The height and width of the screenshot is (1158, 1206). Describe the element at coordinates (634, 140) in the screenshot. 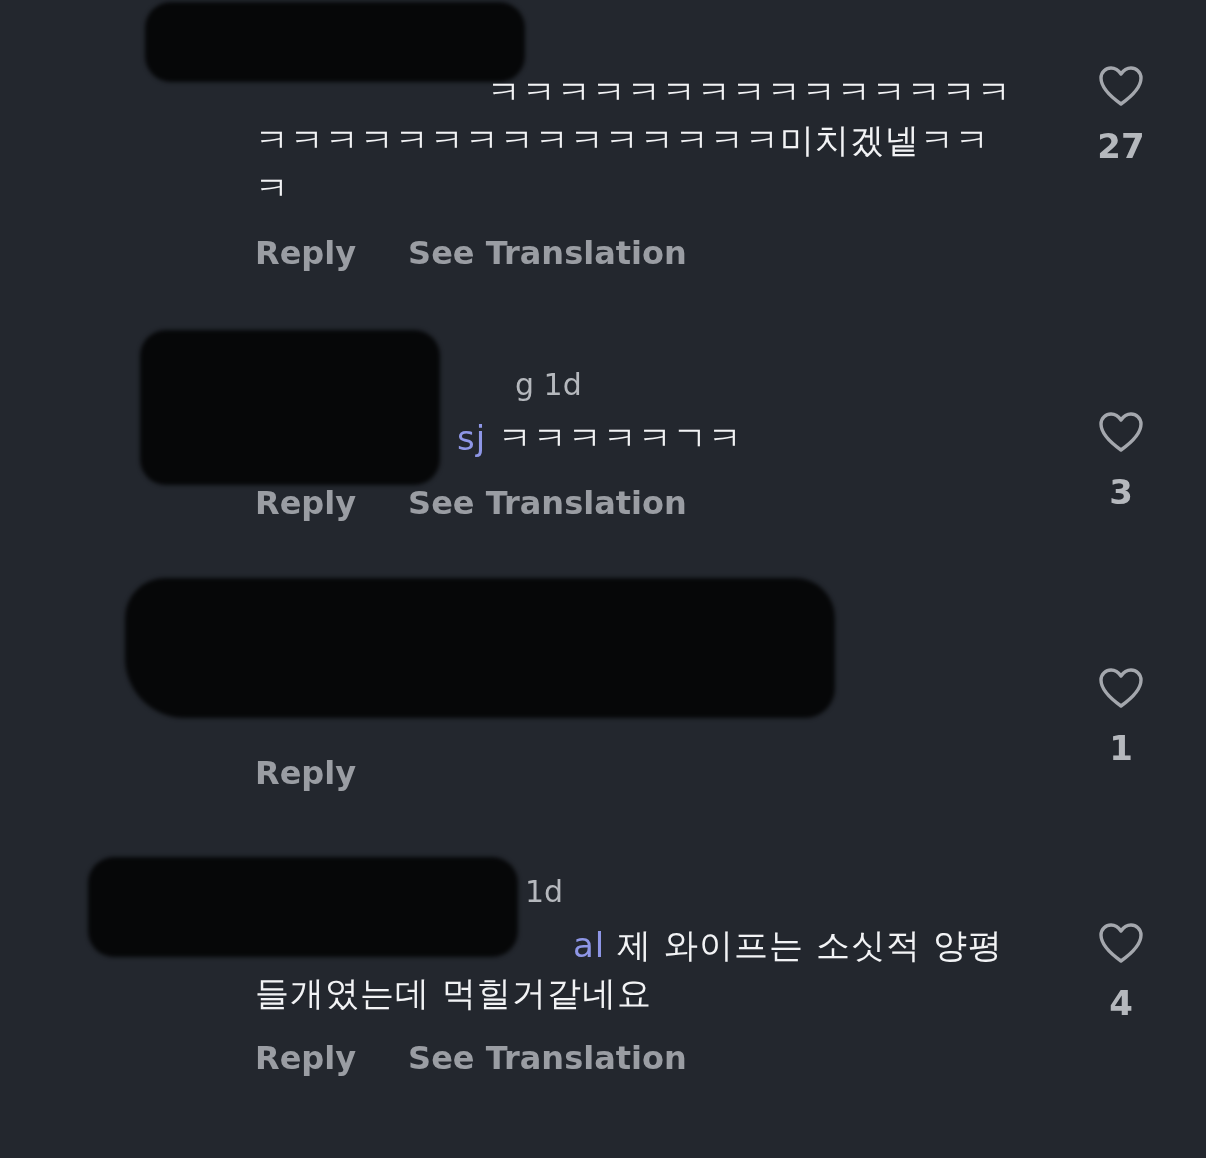

I see `comment-text: ㅋㅋㅋㅋㅋㅋㅋㅋㅋㅋㅋㅋㅋㅋㅋㅋㅋㅋㅋㅋㅋㅋㅋㅋㅋㅋㅋㅋㅋㅋ미치겠넽ㅋㅋㅋ` at that location.